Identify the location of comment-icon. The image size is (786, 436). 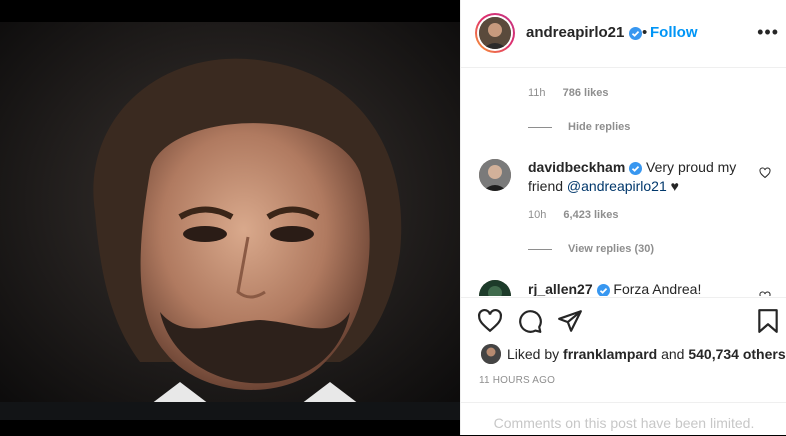
(530, 321).